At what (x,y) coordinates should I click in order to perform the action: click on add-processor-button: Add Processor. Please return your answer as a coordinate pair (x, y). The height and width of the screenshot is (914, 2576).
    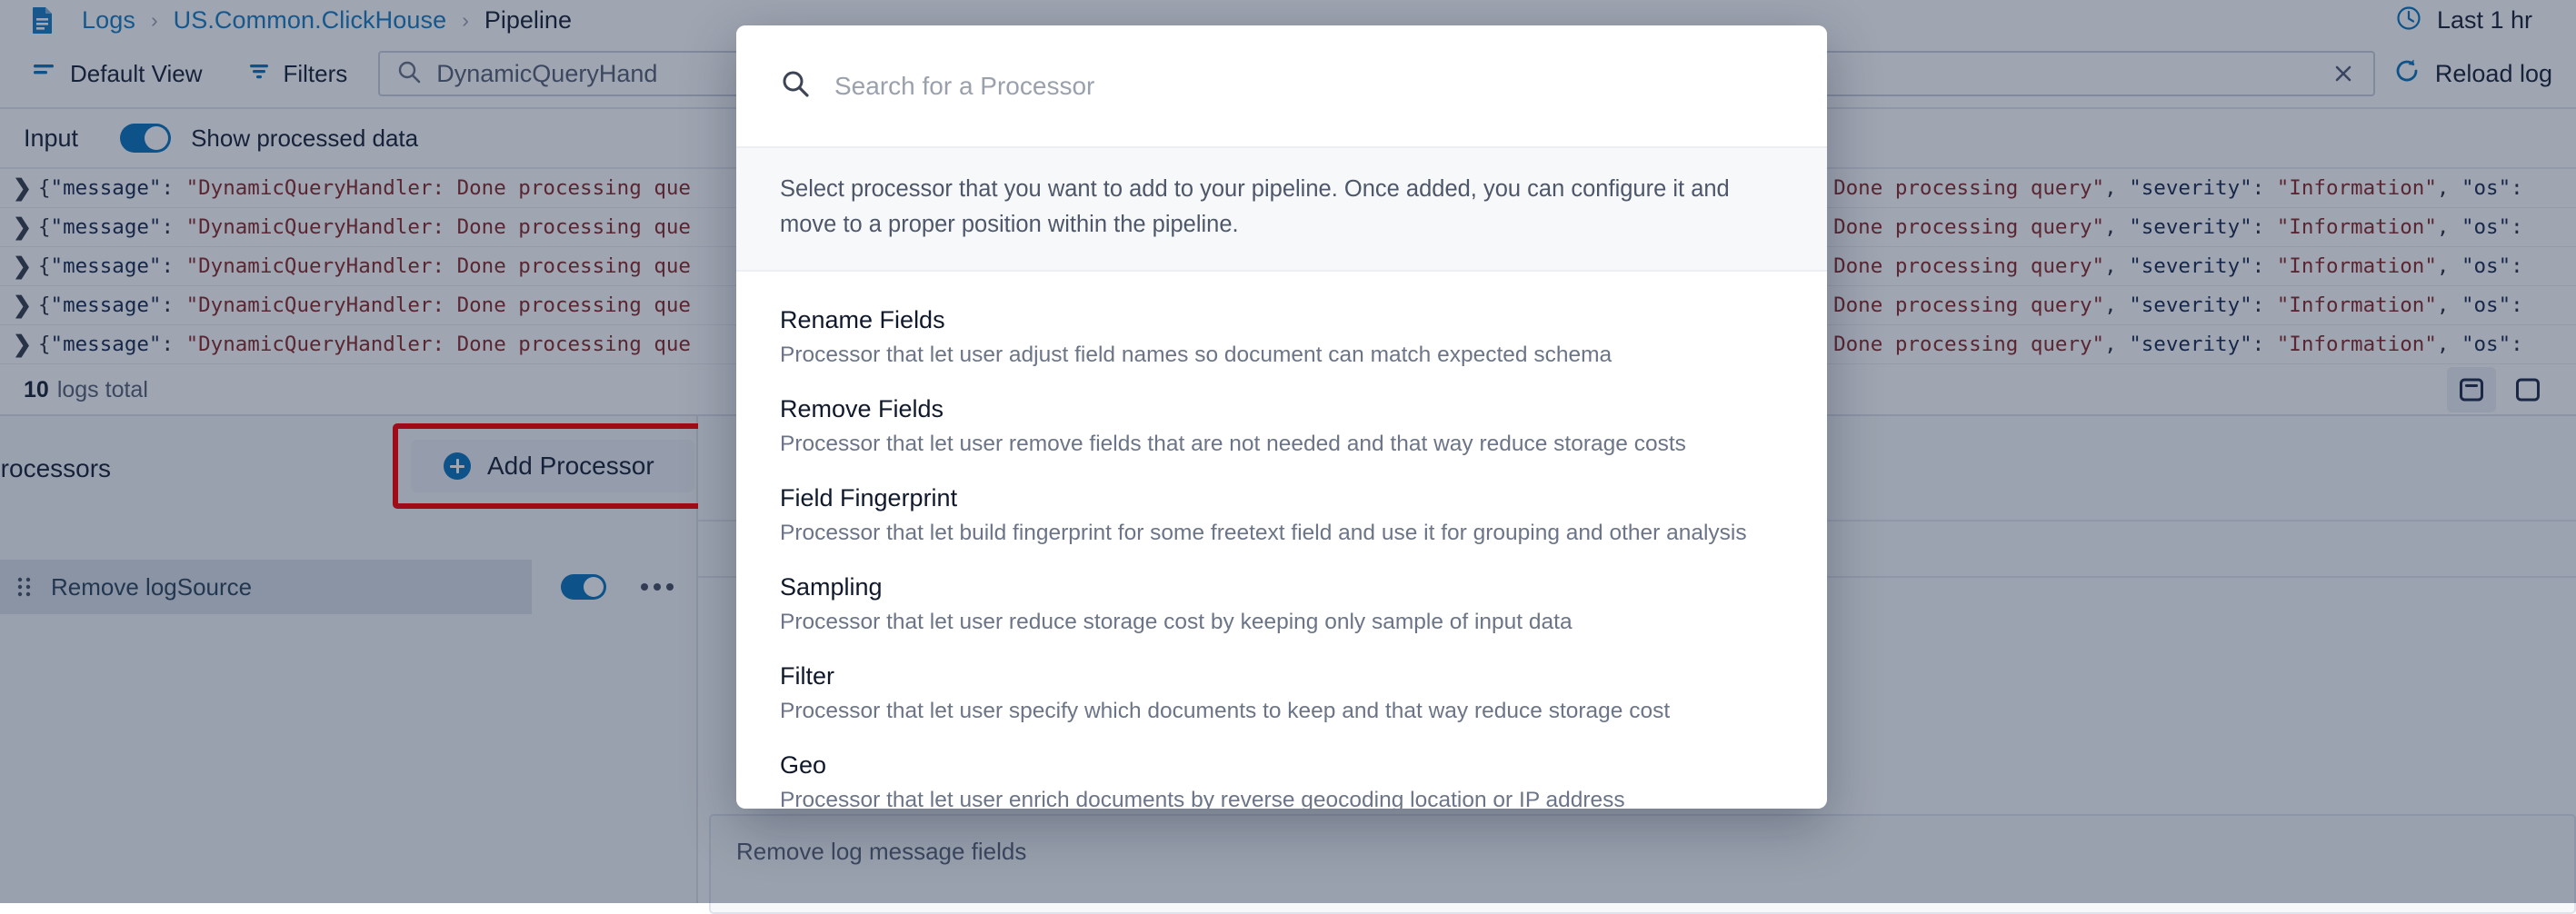
    Looking at the image, I should click on (552, 466).